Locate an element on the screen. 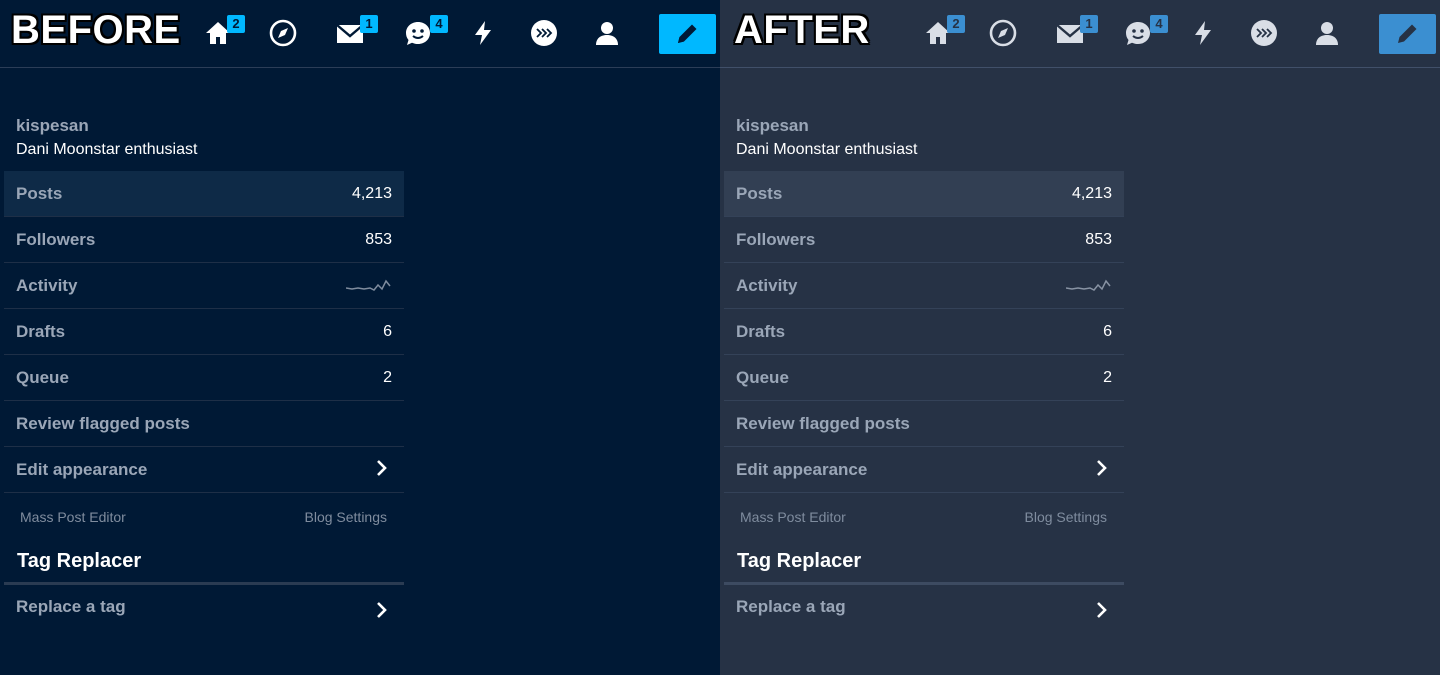 This screenshot has height=675, width=1440. top-navigation: AFTER 2 1 4 is located at coordinates (1080, 34).